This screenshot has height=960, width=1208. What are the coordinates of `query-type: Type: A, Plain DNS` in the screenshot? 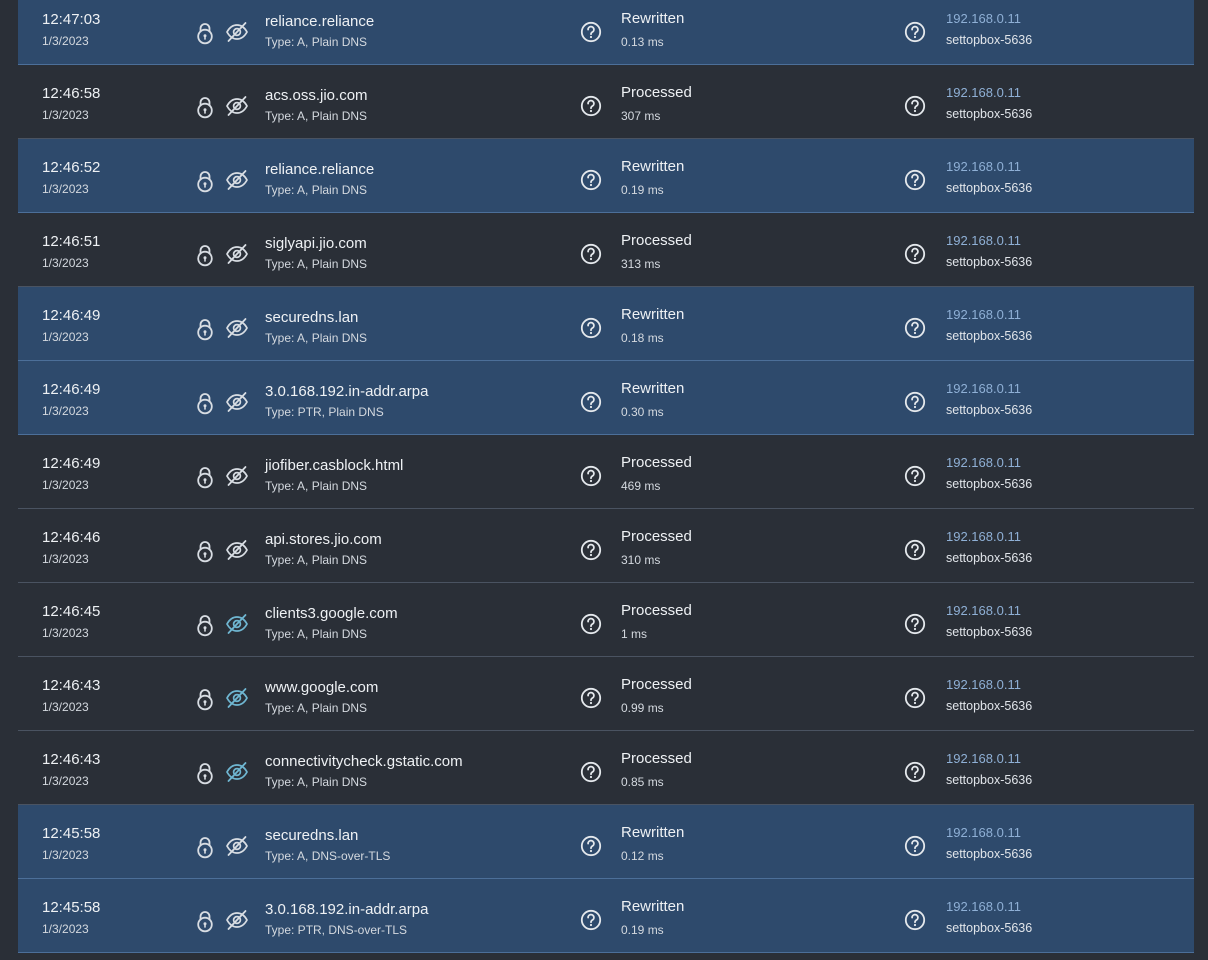 It's located at (316, 708).